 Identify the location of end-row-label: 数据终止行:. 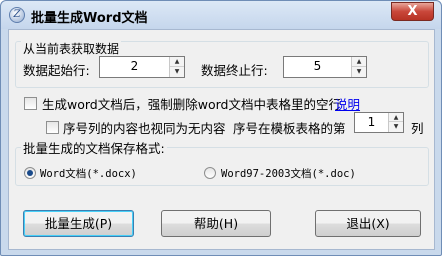
(234, 70).